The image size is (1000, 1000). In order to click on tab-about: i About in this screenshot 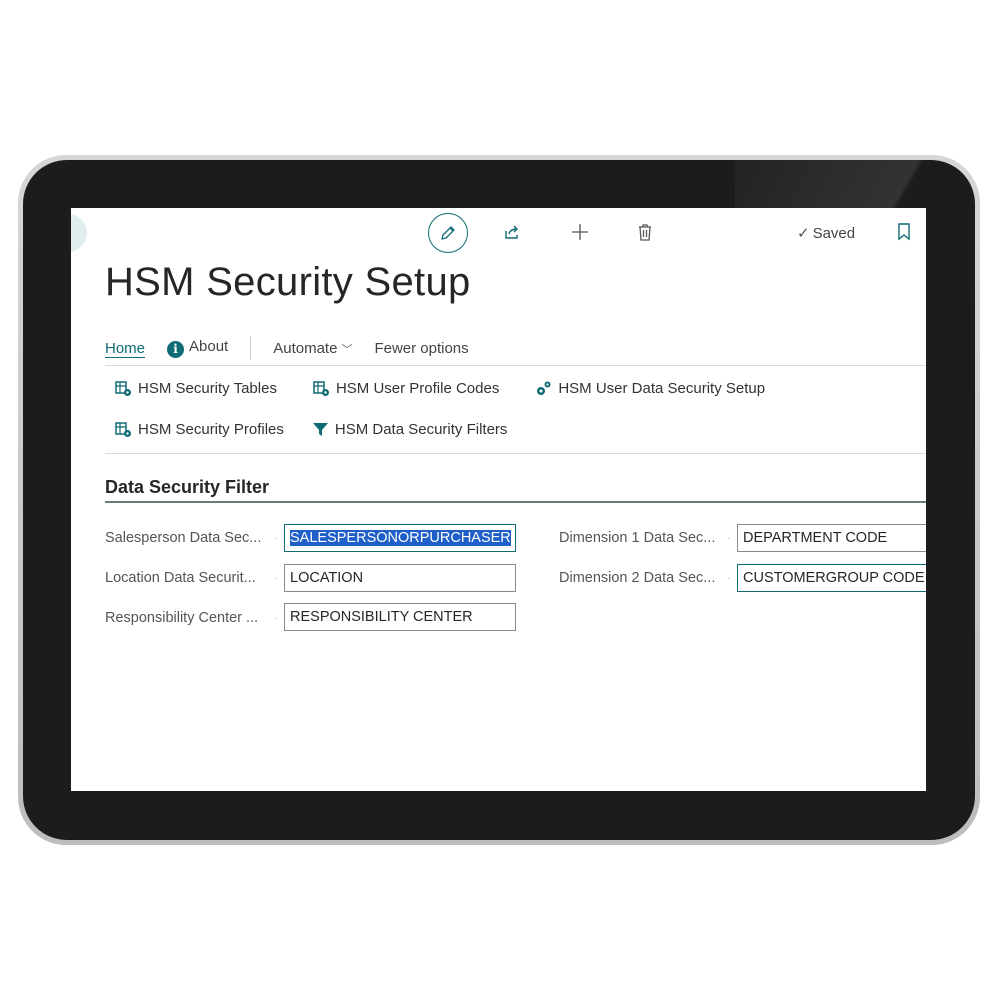, I will do `click(197, 348)`.